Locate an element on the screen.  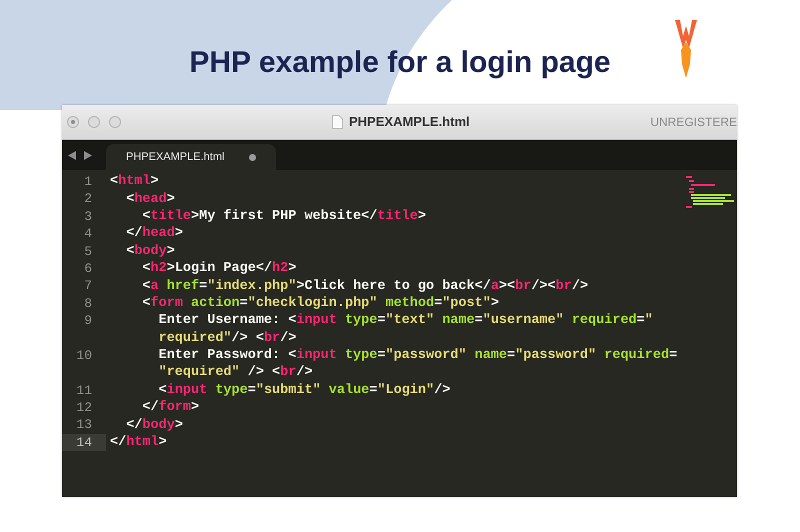
code-line: <form action="checklogin.php" method="post"> is located at coordinates (320, 303).